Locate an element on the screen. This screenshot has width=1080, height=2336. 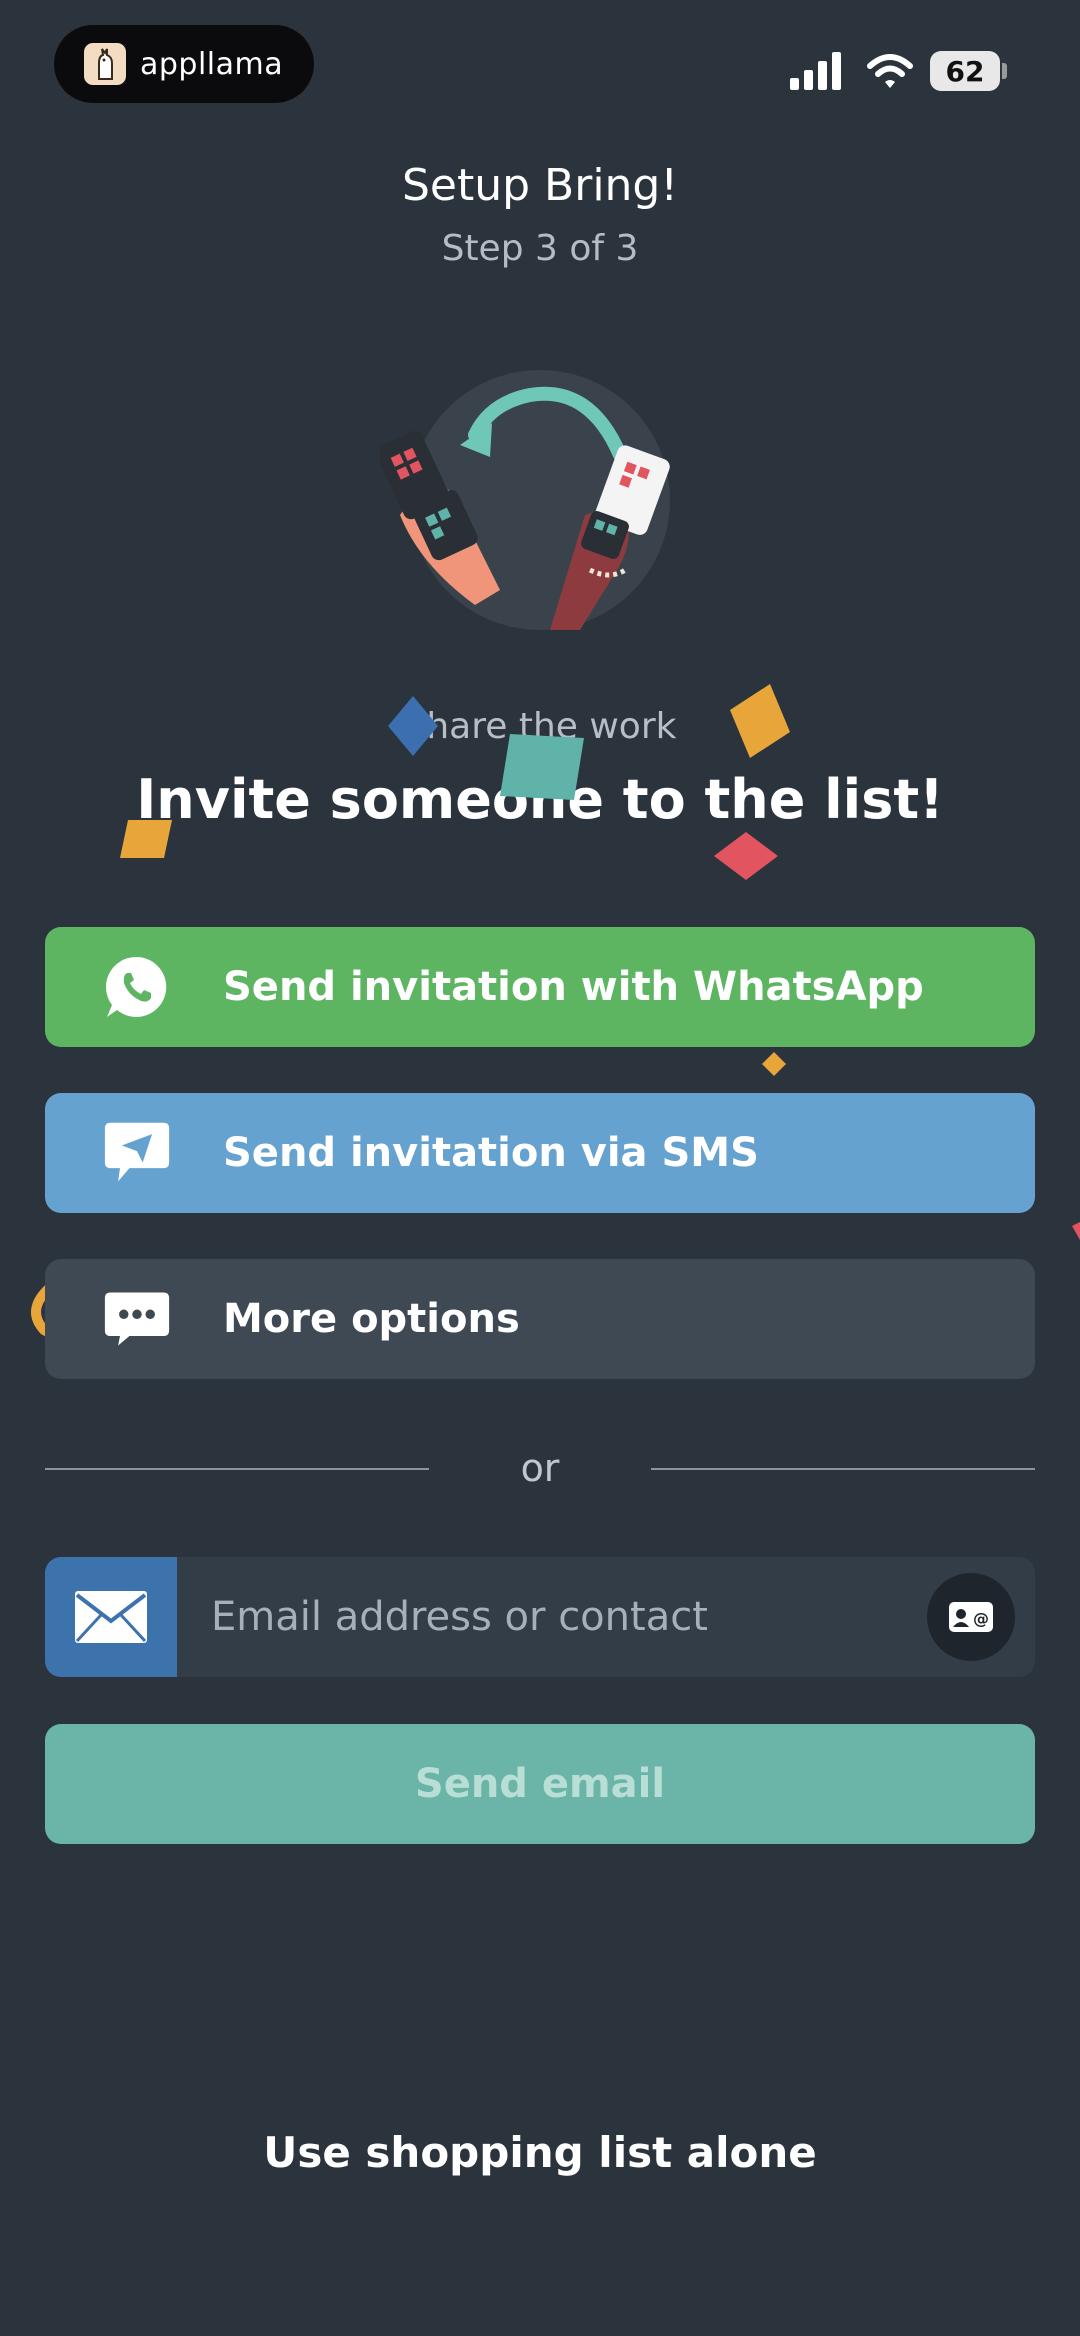
more-options-label: More options is located at coordinates (371, 1319).